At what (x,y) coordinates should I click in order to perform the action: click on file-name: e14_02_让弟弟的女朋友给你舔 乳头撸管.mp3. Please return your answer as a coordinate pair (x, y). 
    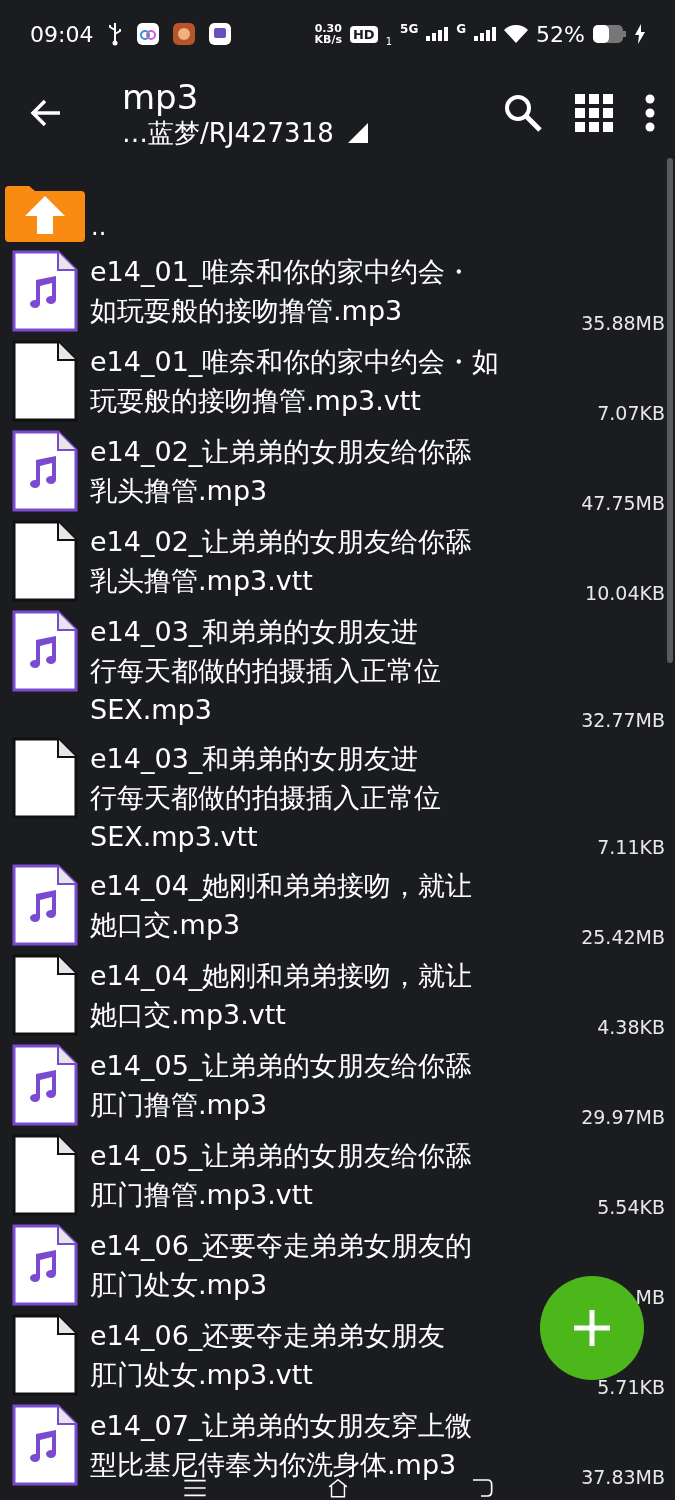
    Looking at the image, I should click on (281, 470).